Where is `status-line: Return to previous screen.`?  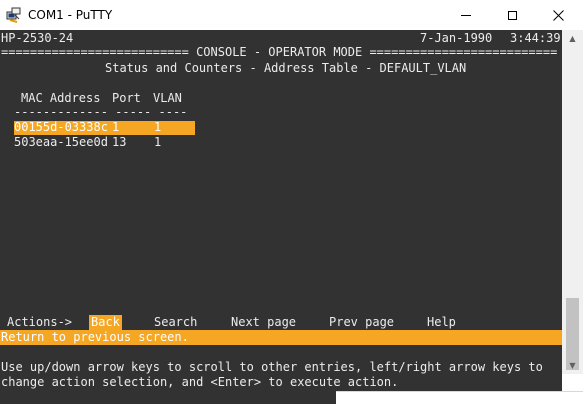 status-line: Return to previous screen. is located at coordinates (95, 337).